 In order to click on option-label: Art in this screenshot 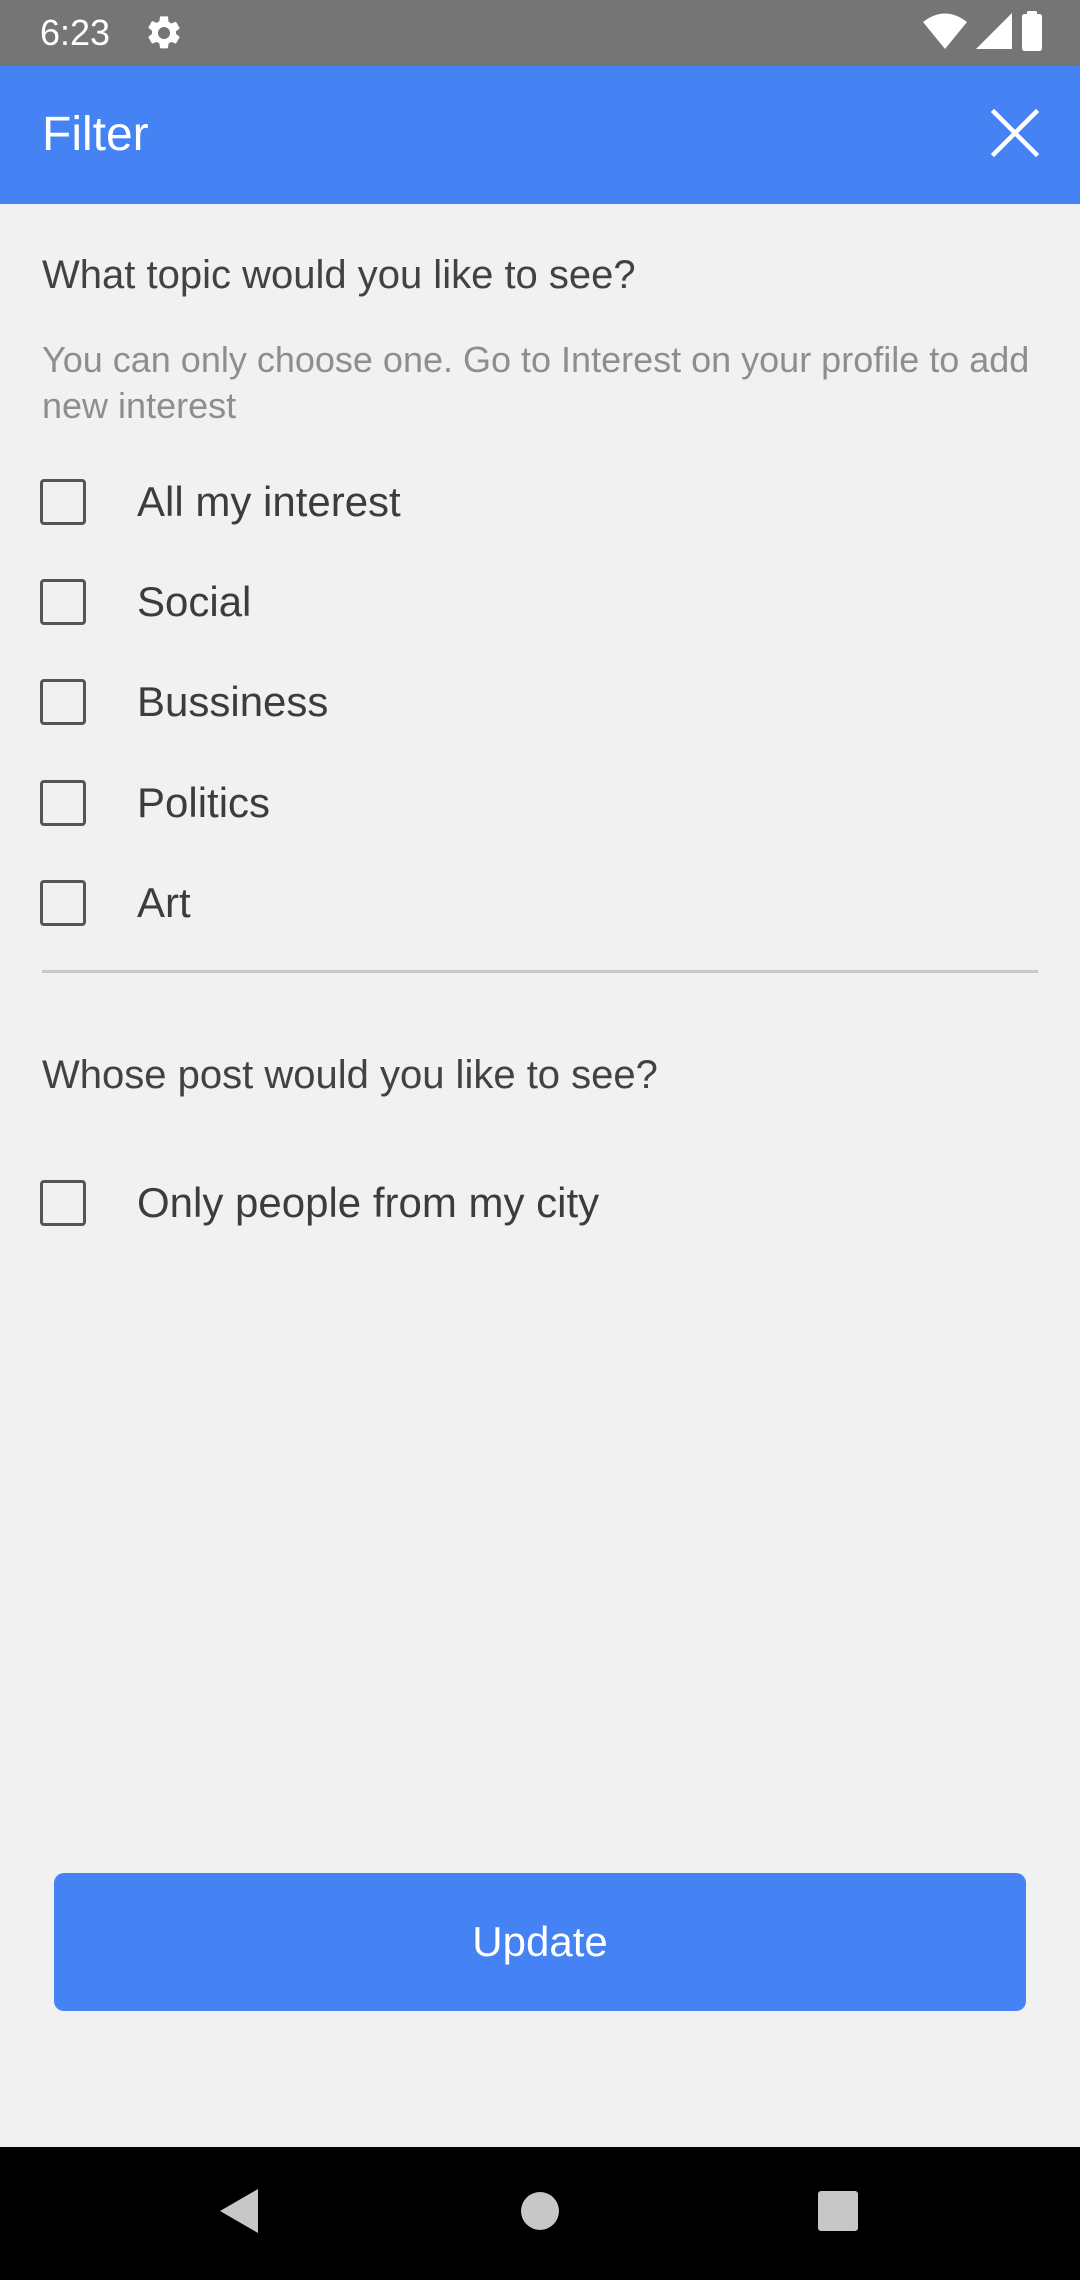, I will do `click(164, 902)`.